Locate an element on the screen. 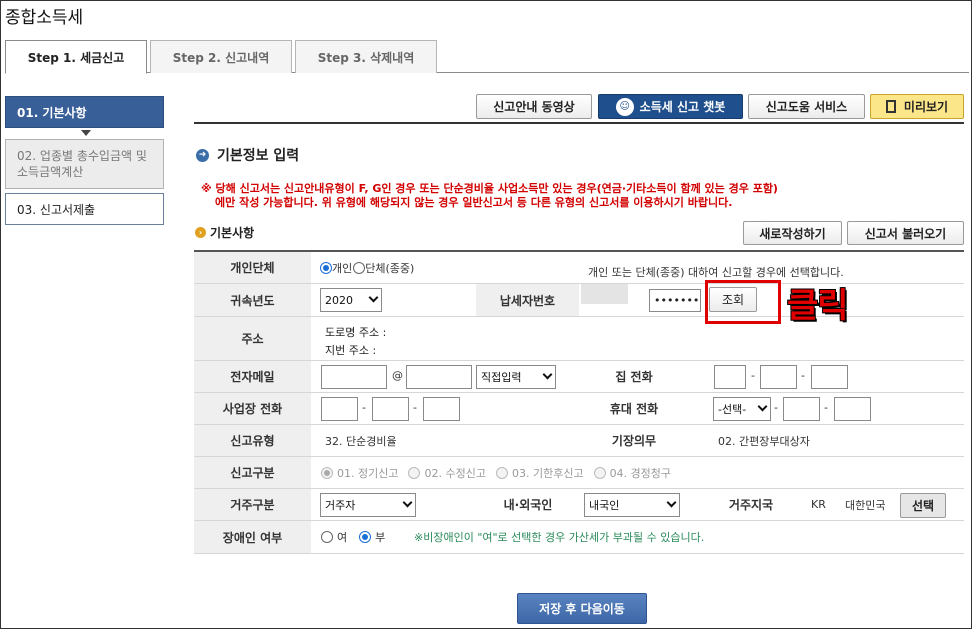 Image resolution: width=972 pixels, height=629 pixels. row-office-phone: 사업장 전화 - - 휴대 전화 -선택- - - is located at coordinates (579, 409).